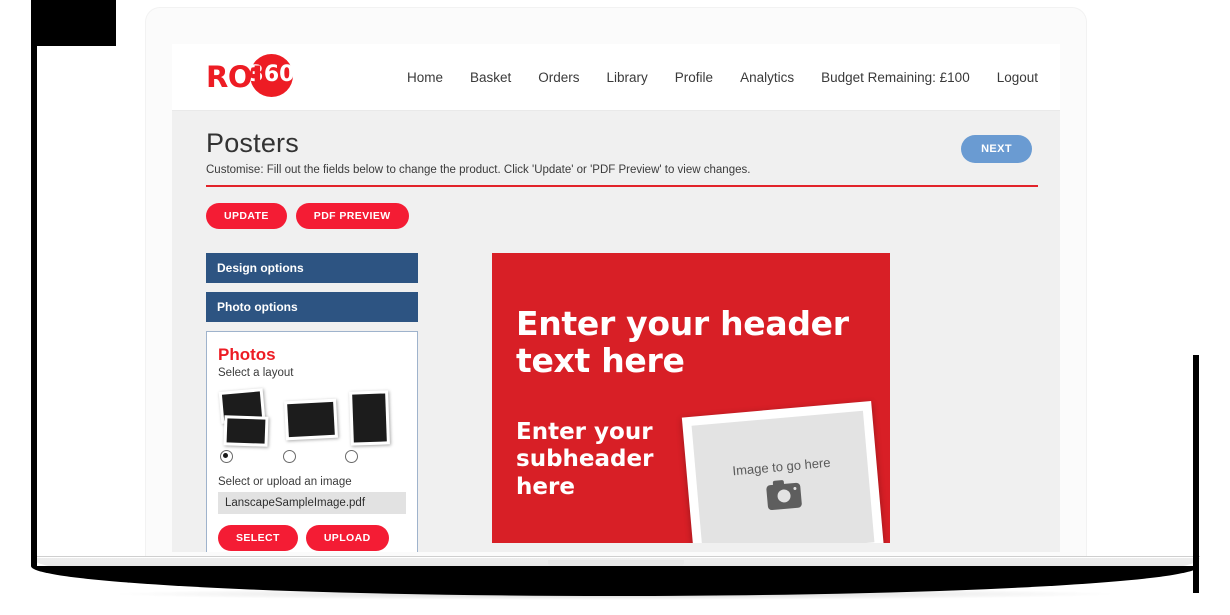  I want to click on layout-radio-two-tilted-photos, so click(226, 456).